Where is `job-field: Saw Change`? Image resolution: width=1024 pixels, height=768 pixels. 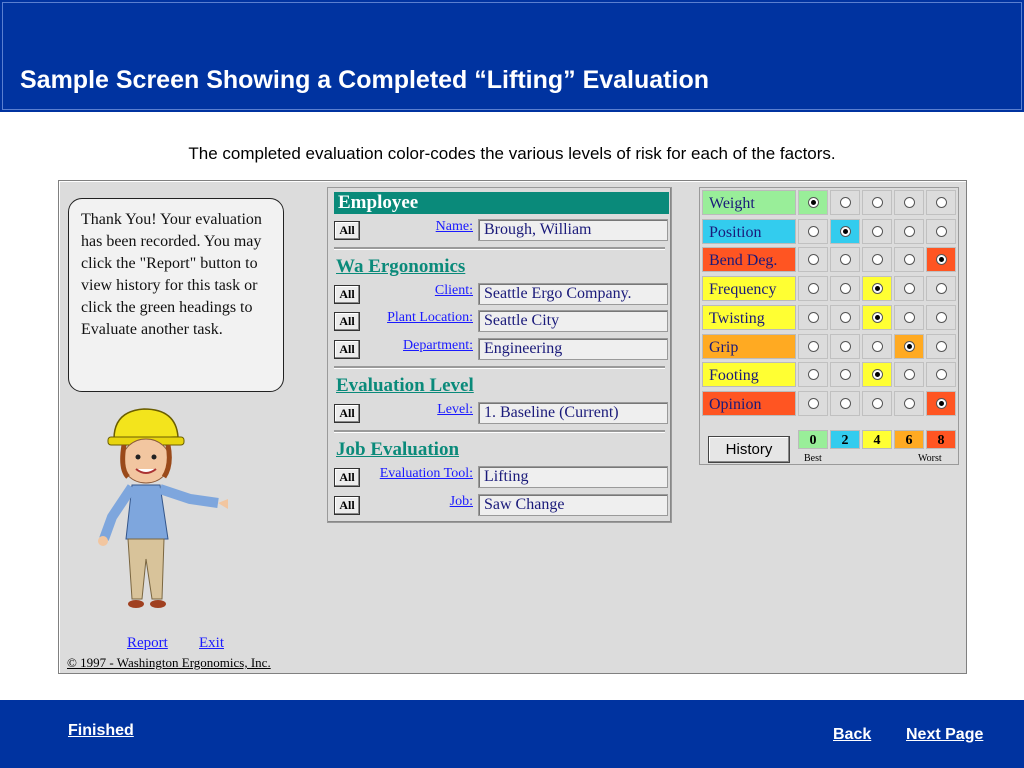 job-field: Saw Change is located at coordinates (573, 505).